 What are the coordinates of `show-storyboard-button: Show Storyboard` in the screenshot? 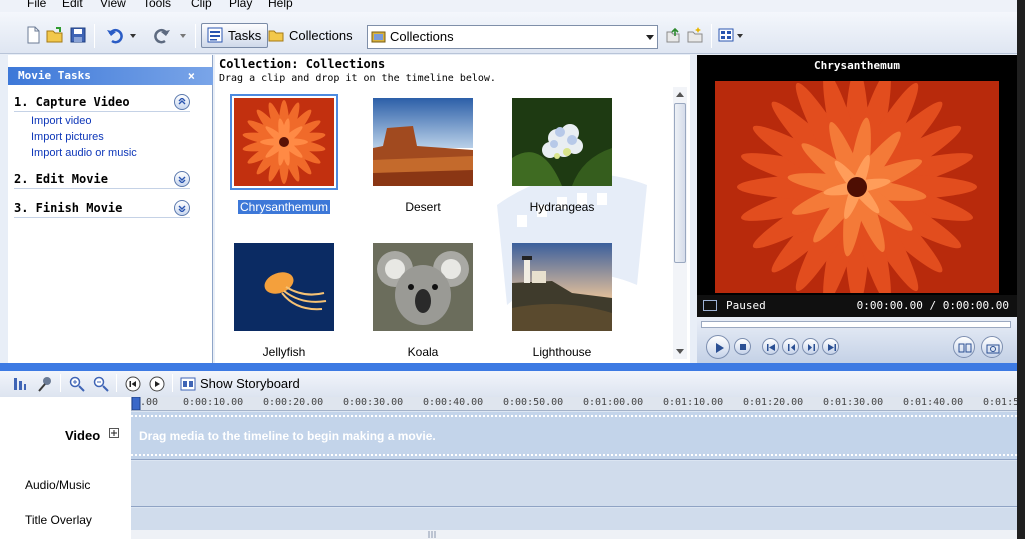 It's located at (240, 384).